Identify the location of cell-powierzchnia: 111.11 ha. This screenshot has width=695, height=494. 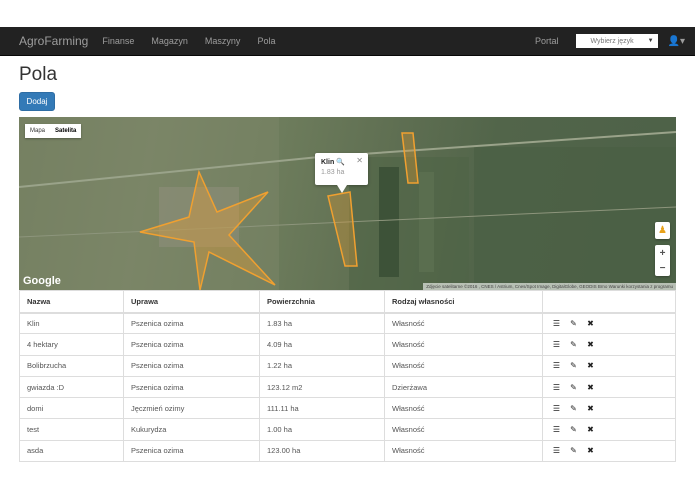
(322, 408).